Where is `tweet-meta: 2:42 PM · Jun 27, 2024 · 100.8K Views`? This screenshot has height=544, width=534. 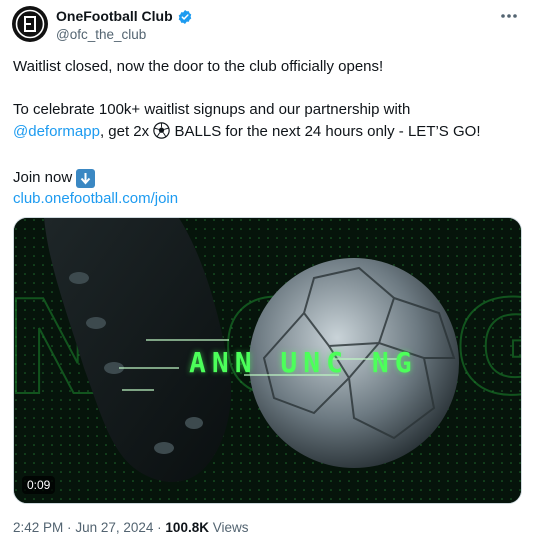 tweet-meta: 2:42 PM · Jun 27, 2024 · 100.8K Views is located at coordinates (131, 528).